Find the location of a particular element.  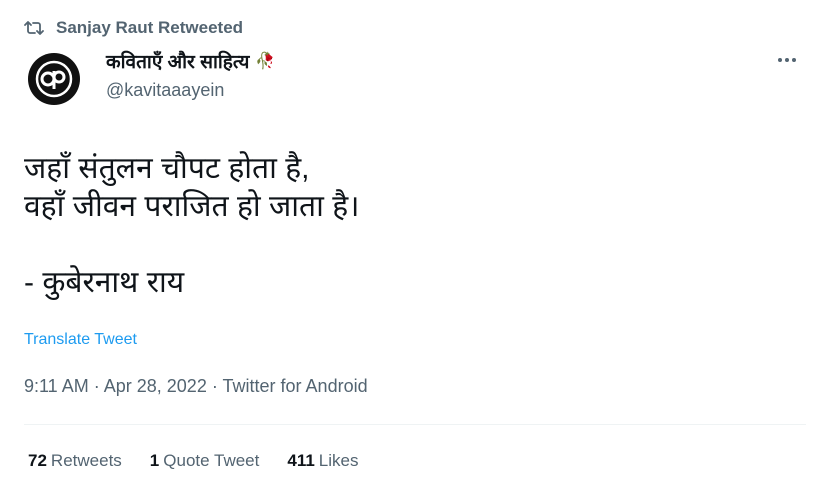

avatar is located at coordinates (54, 79).